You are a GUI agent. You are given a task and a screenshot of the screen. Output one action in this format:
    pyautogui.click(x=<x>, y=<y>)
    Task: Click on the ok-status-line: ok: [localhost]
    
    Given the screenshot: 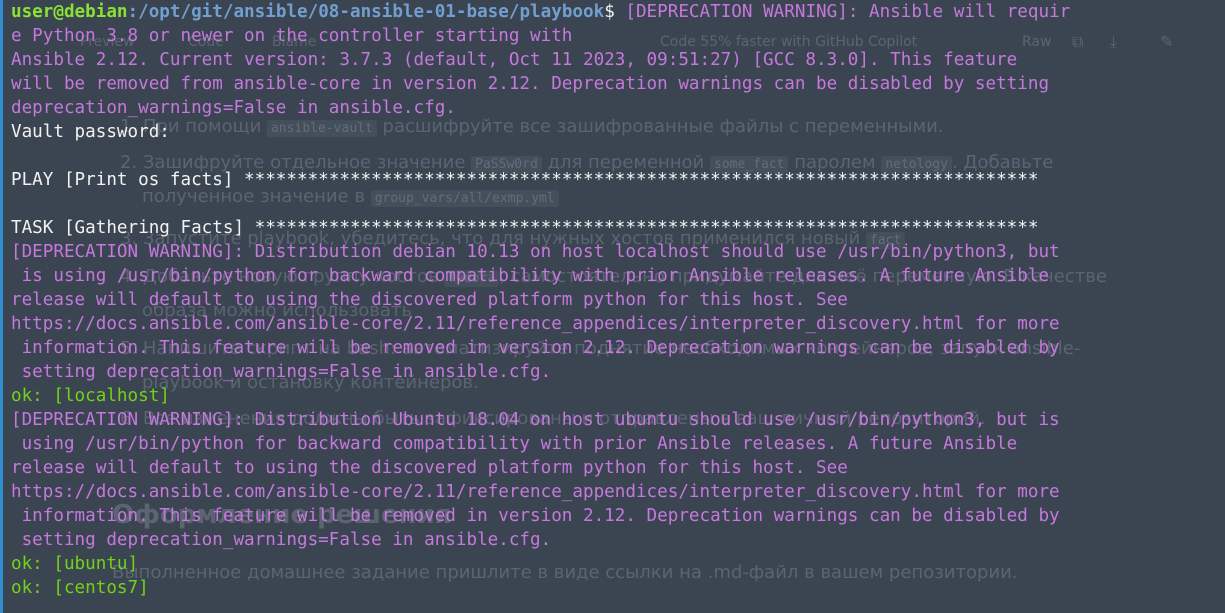 What is the action you would take?
    pyautogui.click(x=90, y=396)
    